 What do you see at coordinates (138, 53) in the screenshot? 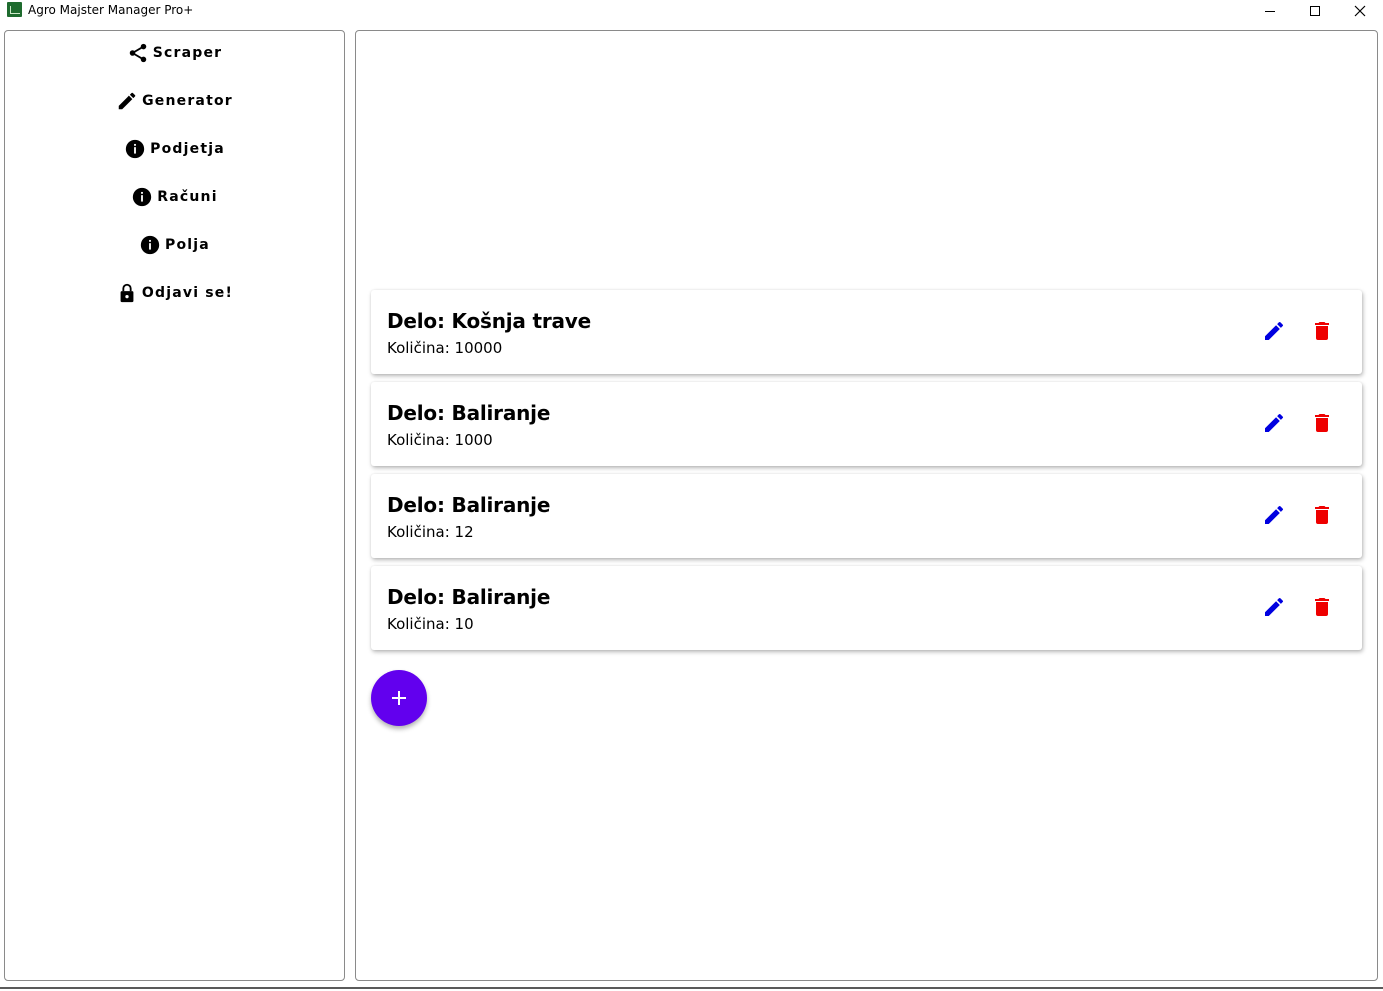
I see `share-icon` at bounding box center [138, 53].